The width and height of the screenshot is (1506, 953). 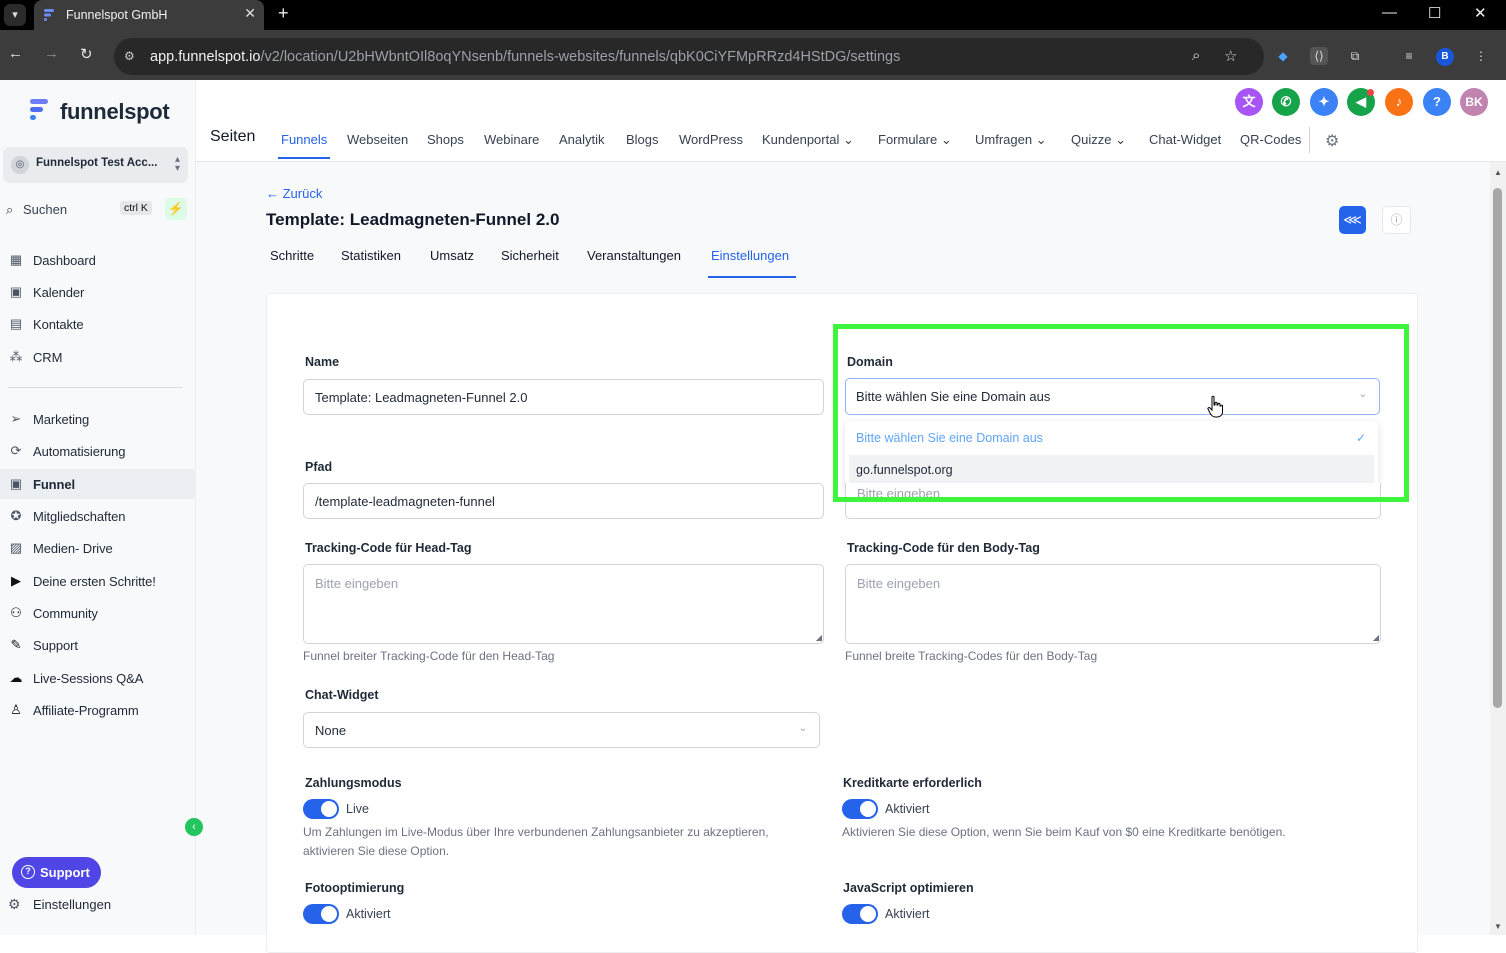 I want to click on name-input: Template: Leadmagneten-Funnel 2.0, so click(x=563, y=397).